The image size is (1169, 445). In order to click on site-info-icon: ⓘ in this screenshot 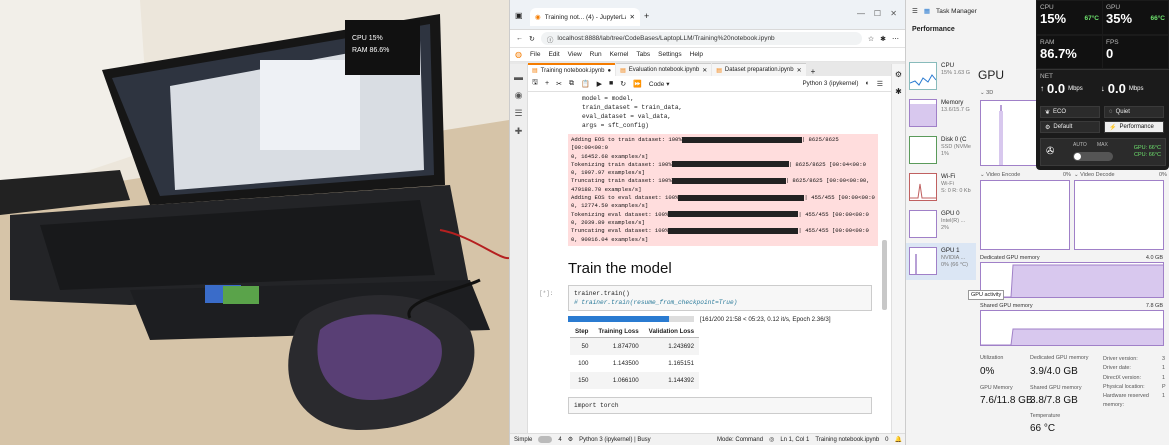, I will do `click(550, 39)`.